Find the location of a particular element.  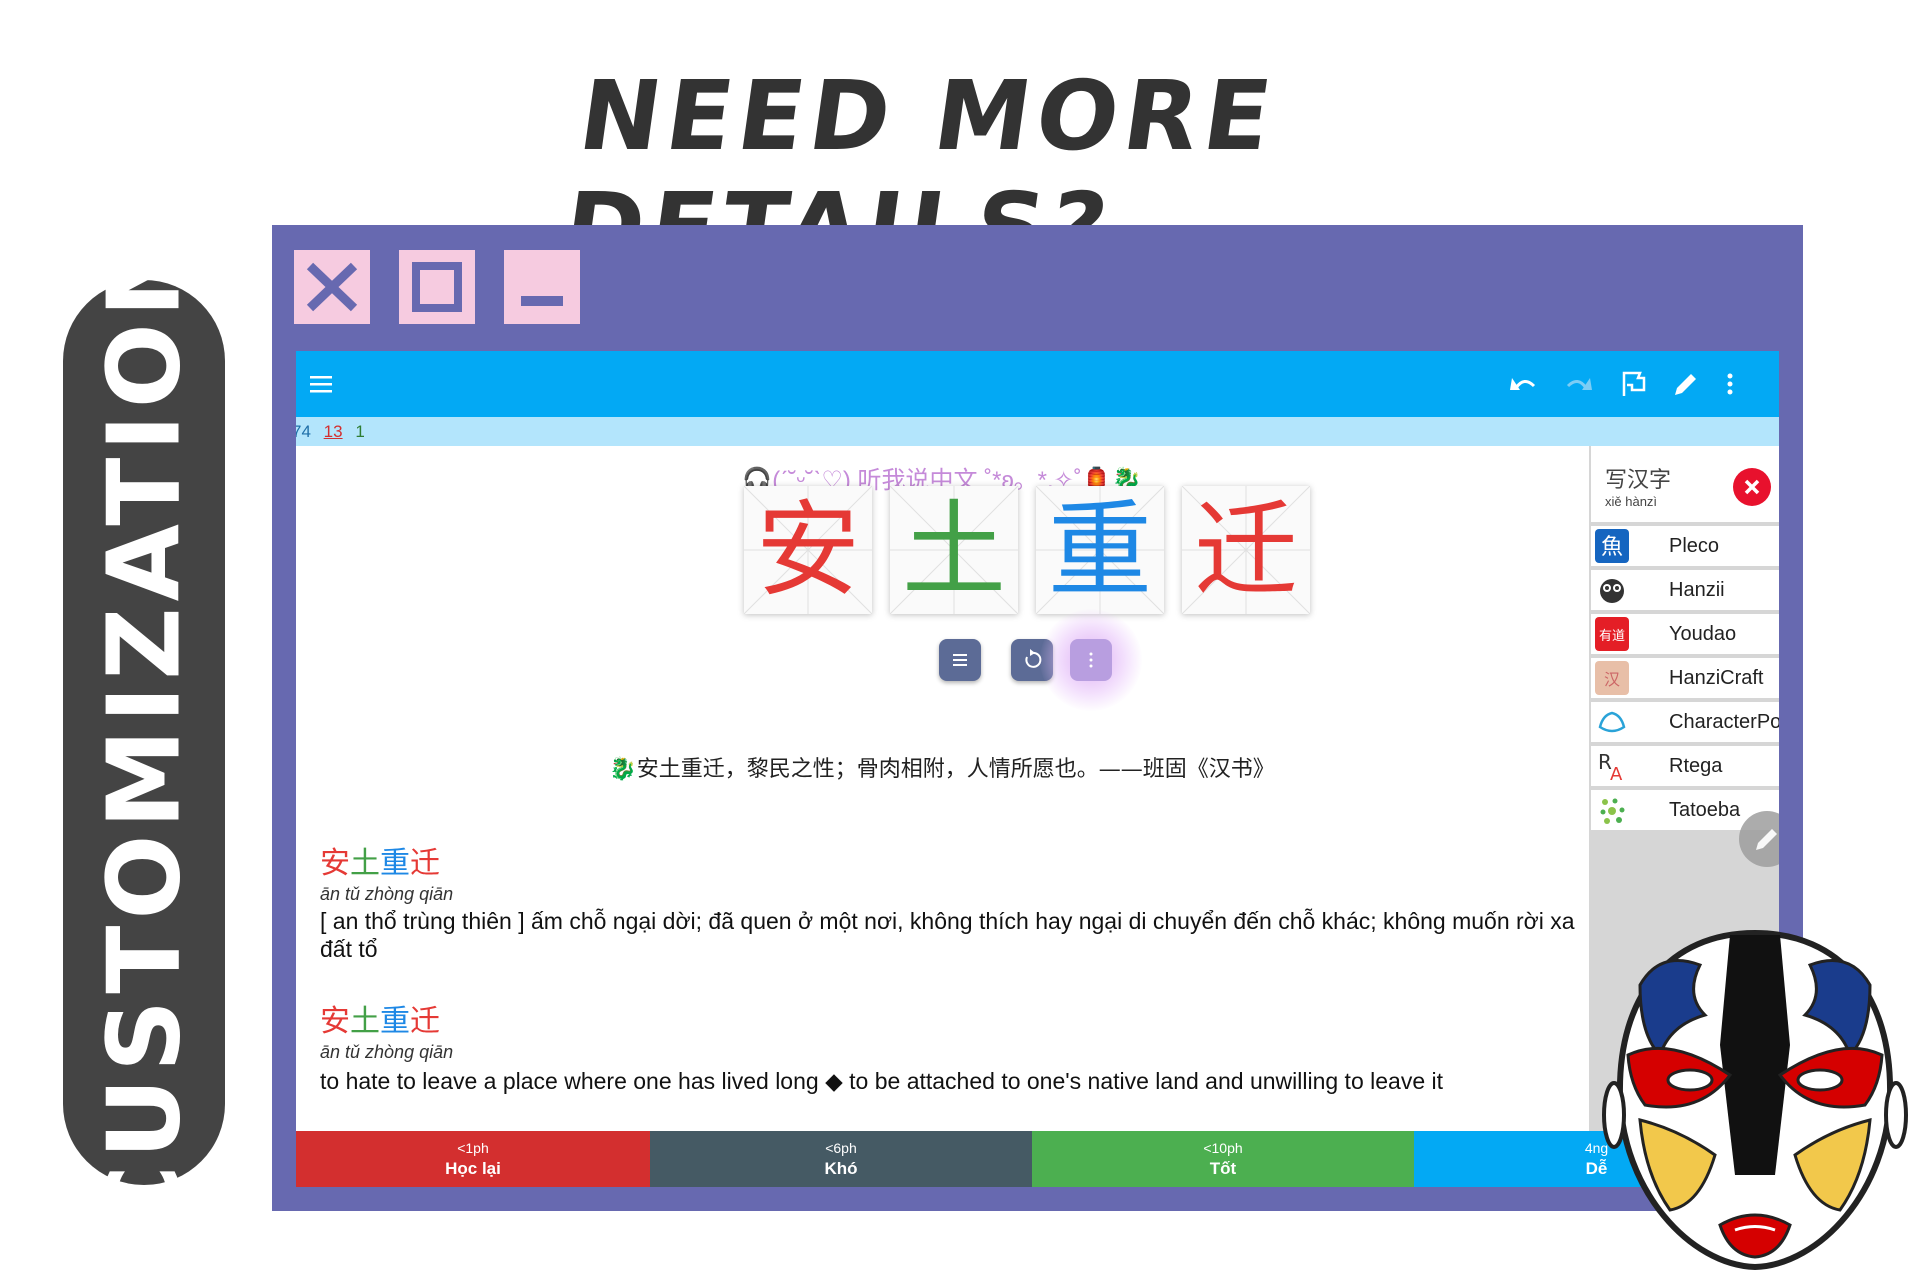

hanzi-box-4: 迁 is located at coordinates (1246, 550).